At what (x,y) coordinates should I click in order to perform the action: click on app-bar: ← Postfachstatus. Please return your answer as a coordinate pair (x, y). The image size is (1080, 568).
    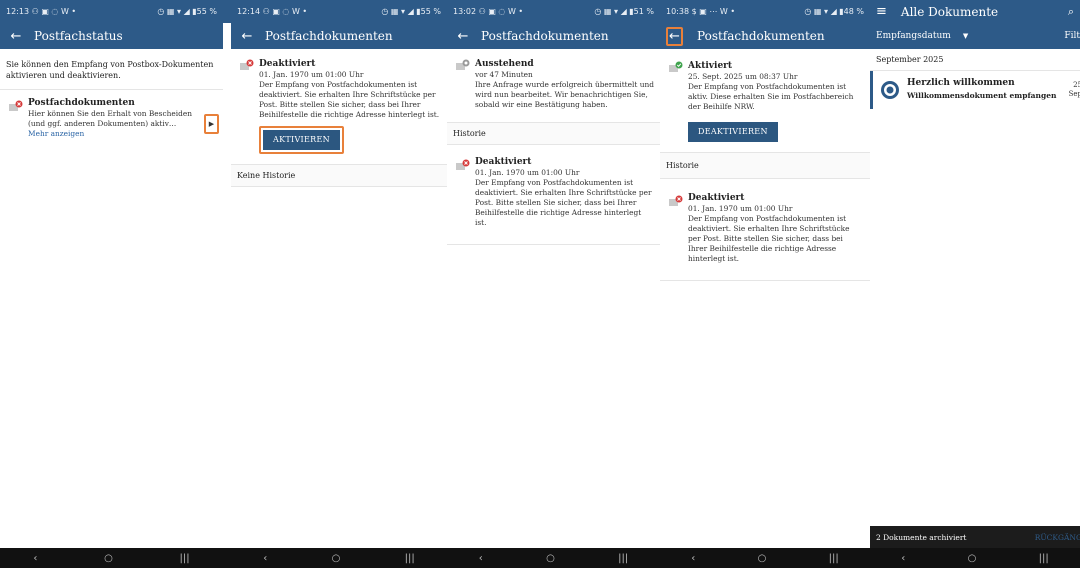
    Looking at the image, I should click on (111, 36).